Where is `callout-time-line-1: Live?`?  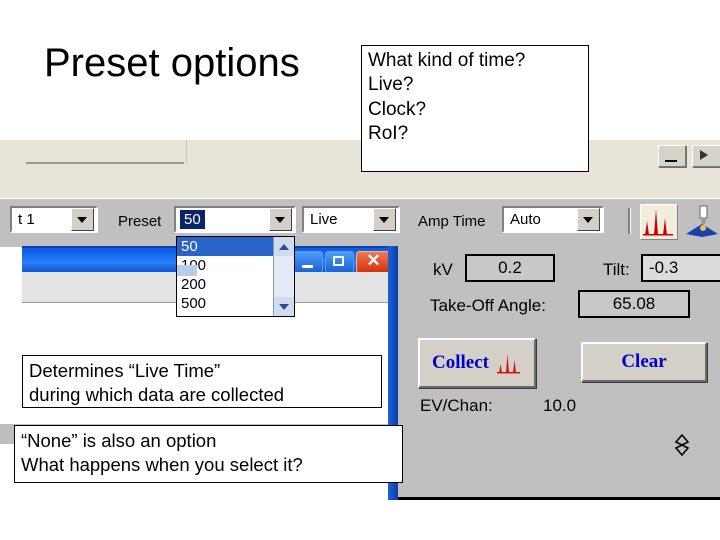 callout-time-line-1: Live? is located at coordinates (391, 85).